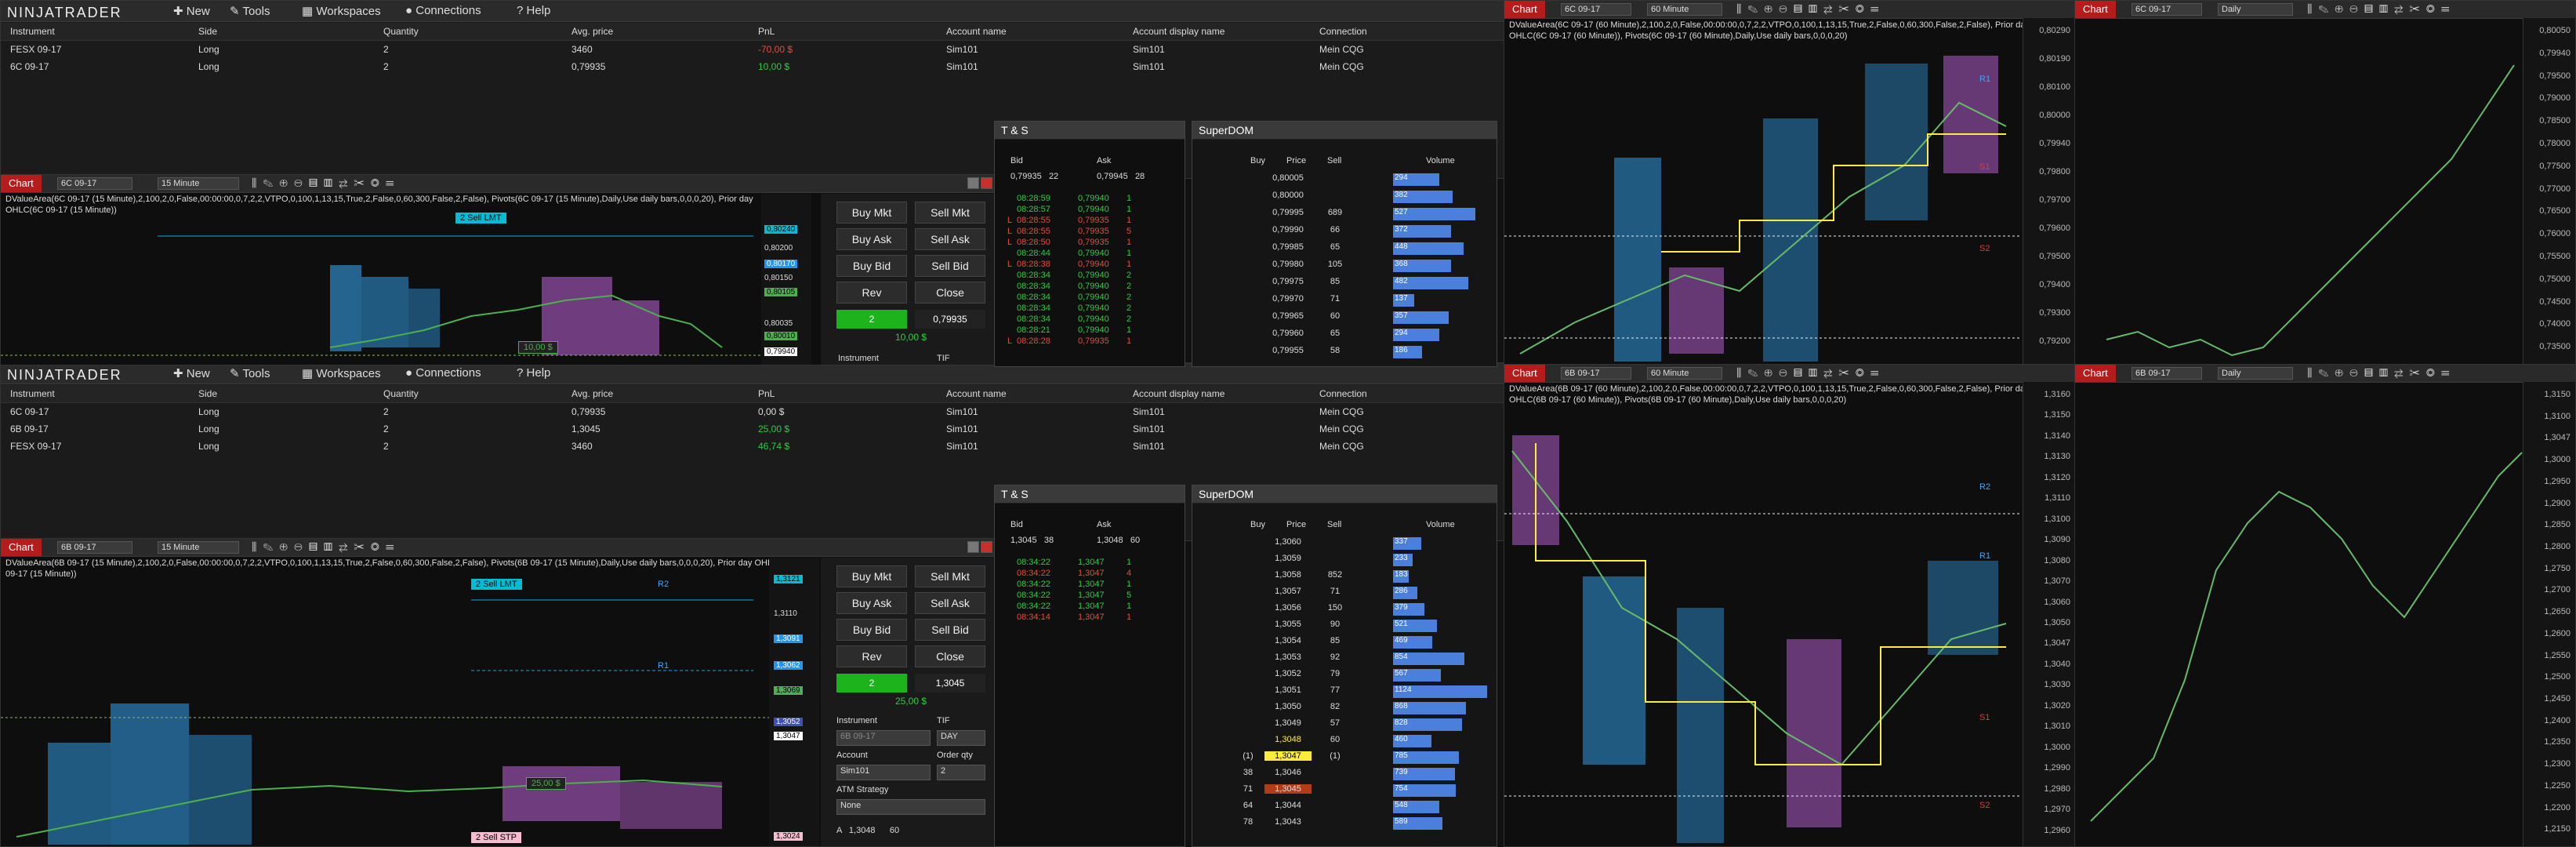  Describe the element at coordinates (1288, 739) in the screenshot. I see `dom-price: 1,3048` at that location.